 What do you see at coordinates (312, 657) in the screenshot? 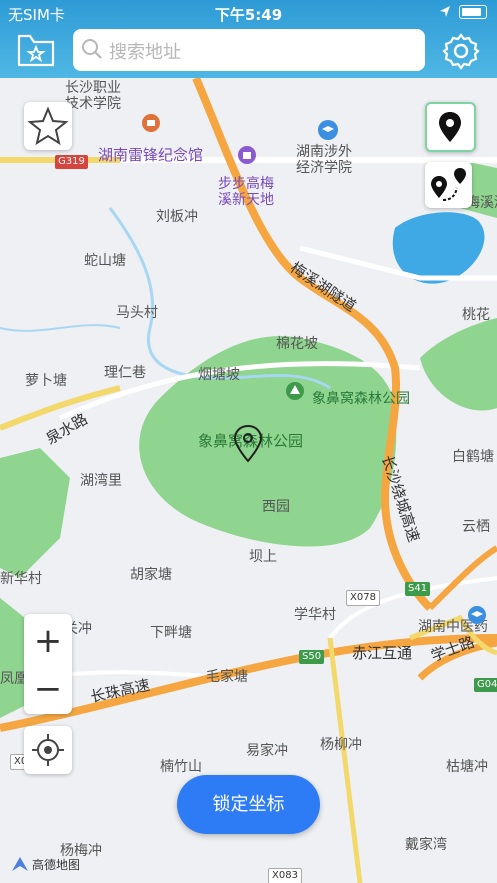
I see `road-shield: S50` at bounding box center [312, 657].